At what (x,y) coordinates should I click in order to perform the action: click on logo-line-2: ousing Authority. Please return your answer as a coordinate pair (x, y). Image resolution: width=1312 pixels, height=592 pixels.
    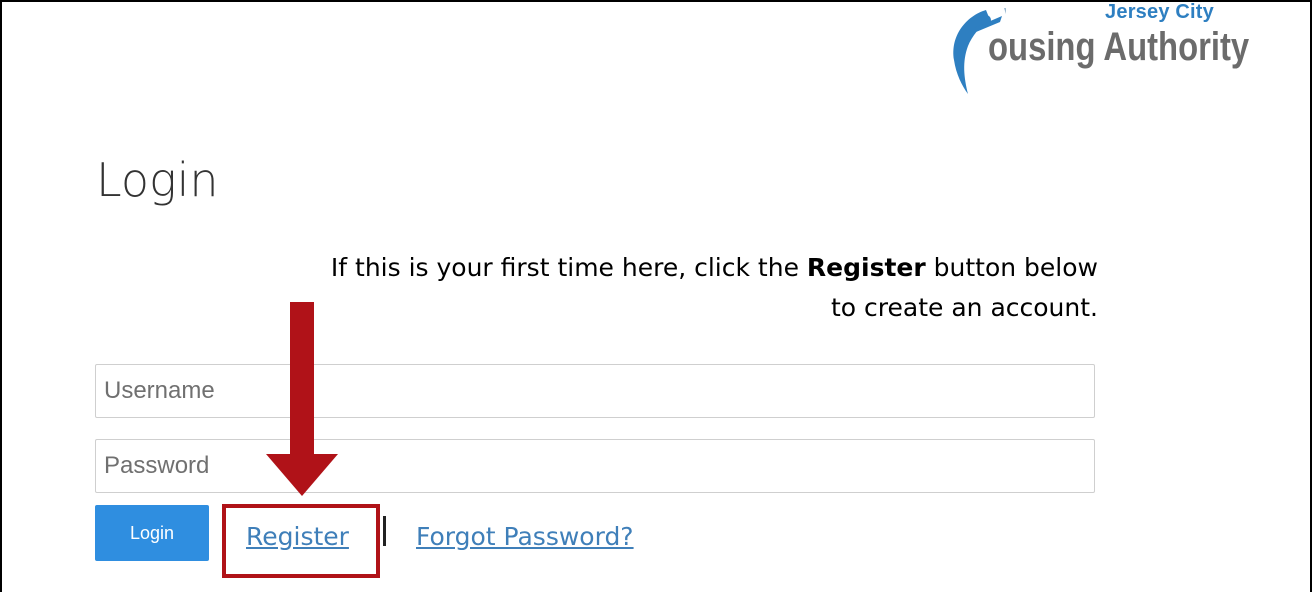
    Looking at the image, I should click on (1119, 47).